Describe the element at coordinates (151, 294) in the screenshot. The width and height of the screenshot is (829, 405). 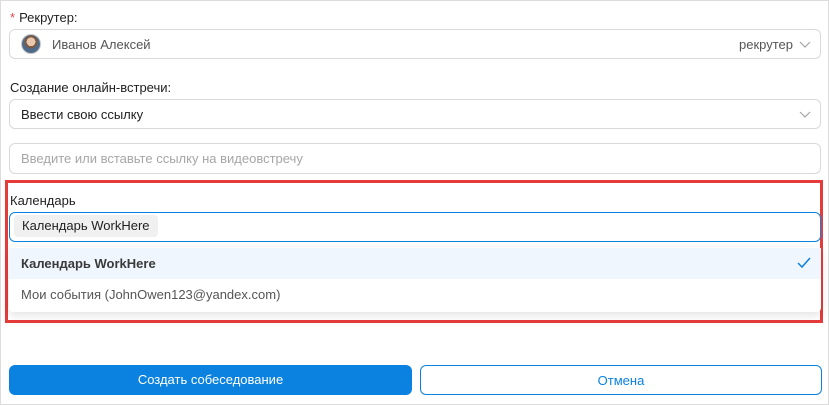
I see `calendar-option-label: Мои события (JohnOwen123@yandex.com)` at that location.